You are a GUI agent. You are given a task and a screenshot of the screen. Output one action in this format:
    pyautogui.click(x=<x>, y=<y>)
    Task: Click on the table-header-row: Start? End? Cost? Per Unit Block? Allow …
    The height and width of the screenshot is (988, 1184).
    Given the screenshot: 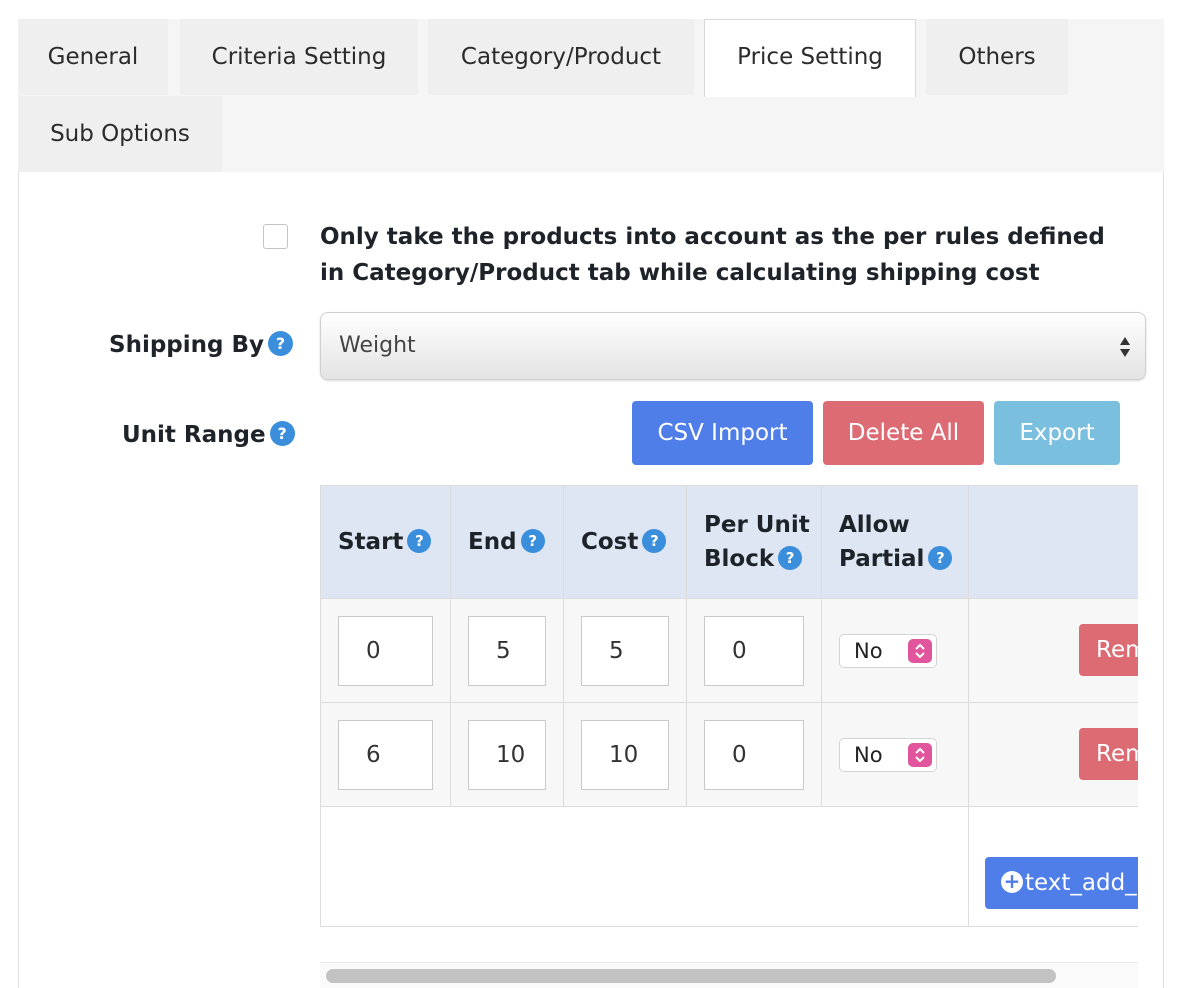 What is the action you would take?
    pyautogui.click(x=729, y=542)
    